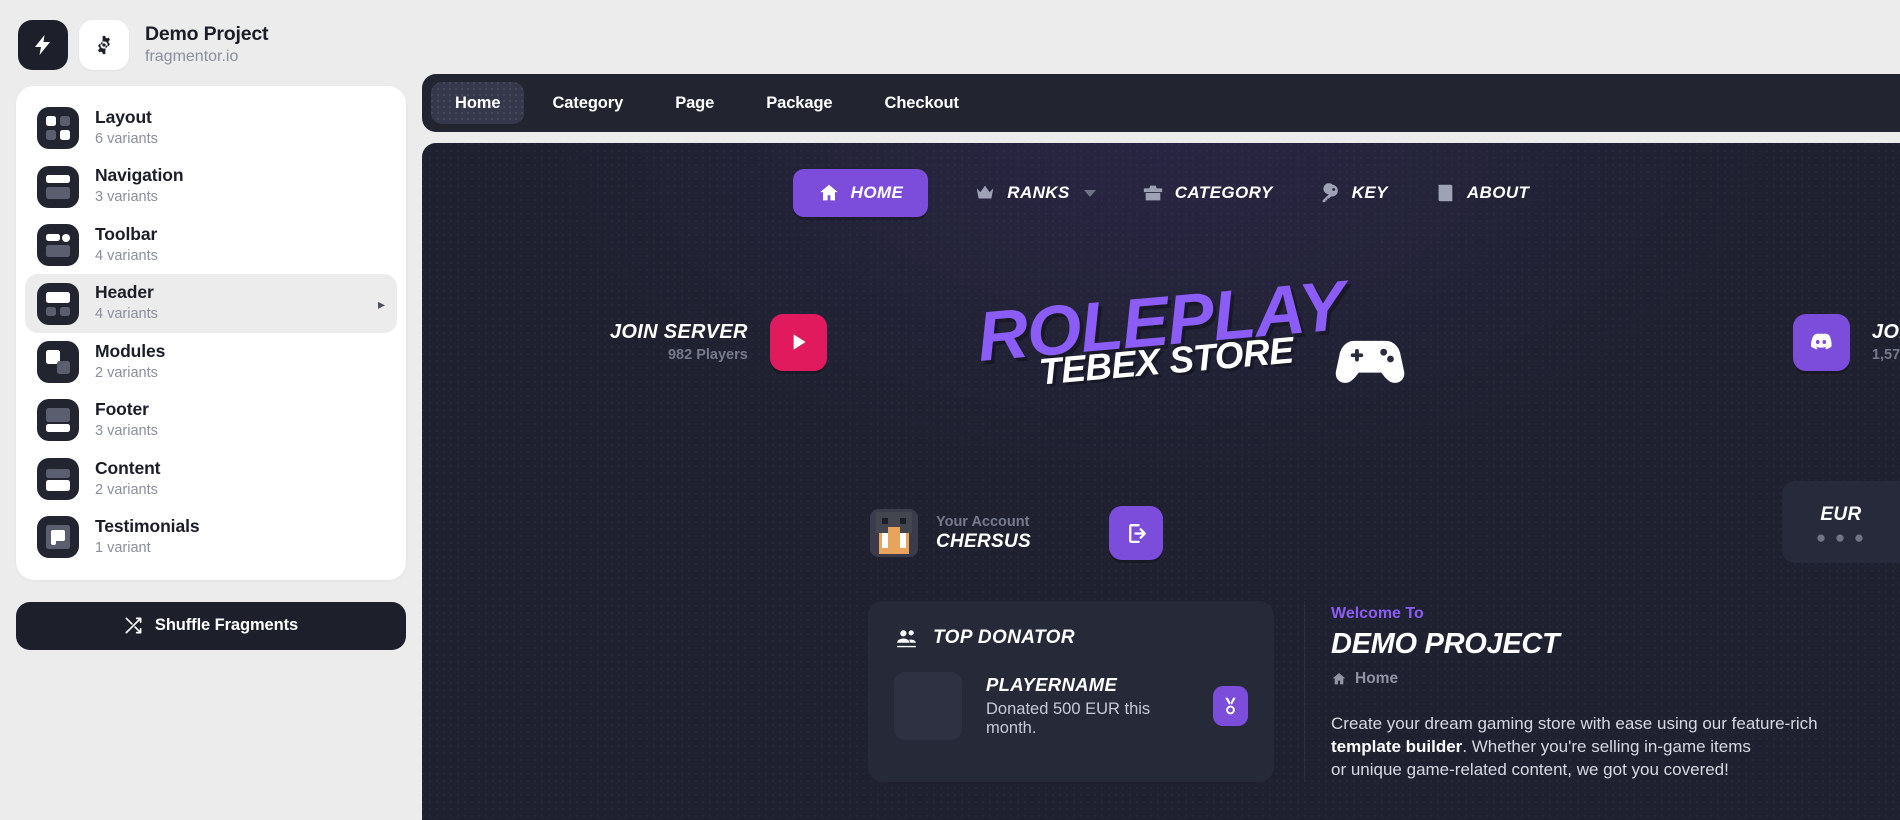 The width and height of the screenshot is (1900, 820). What do you see at coordinates (126, 138) in the screenshot?
I see `sidebar-item-variants: 6 variants` at bounding box center [126, 138].